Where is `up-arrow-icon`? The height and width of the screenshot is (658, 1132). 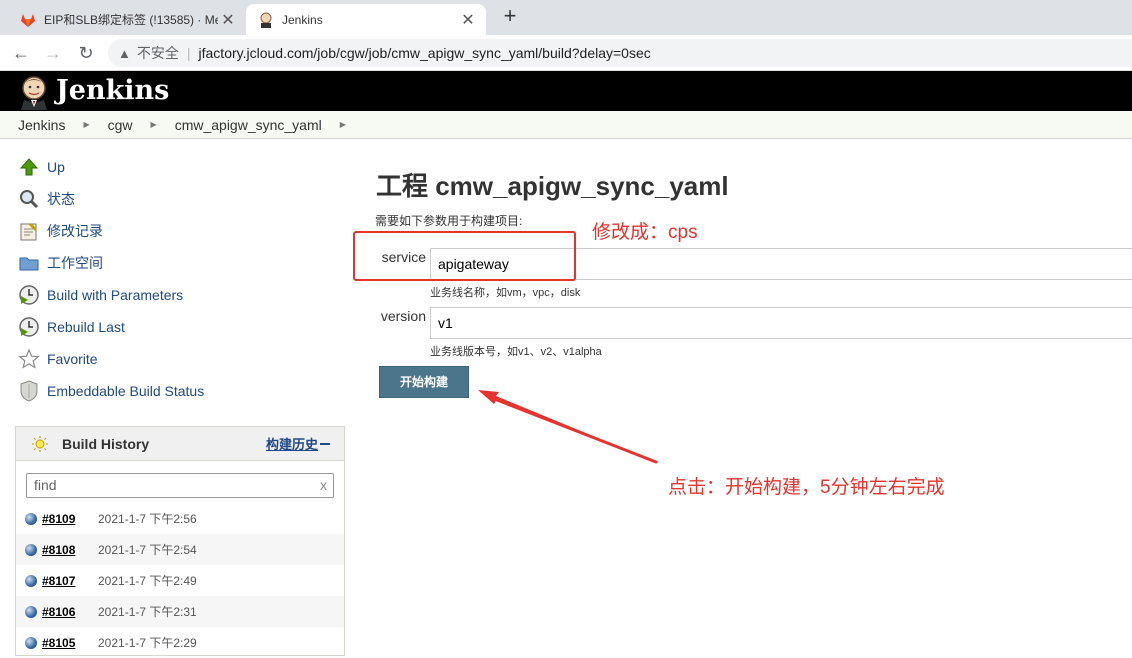
up-arrow-icon is located at coordinates (29, 167).